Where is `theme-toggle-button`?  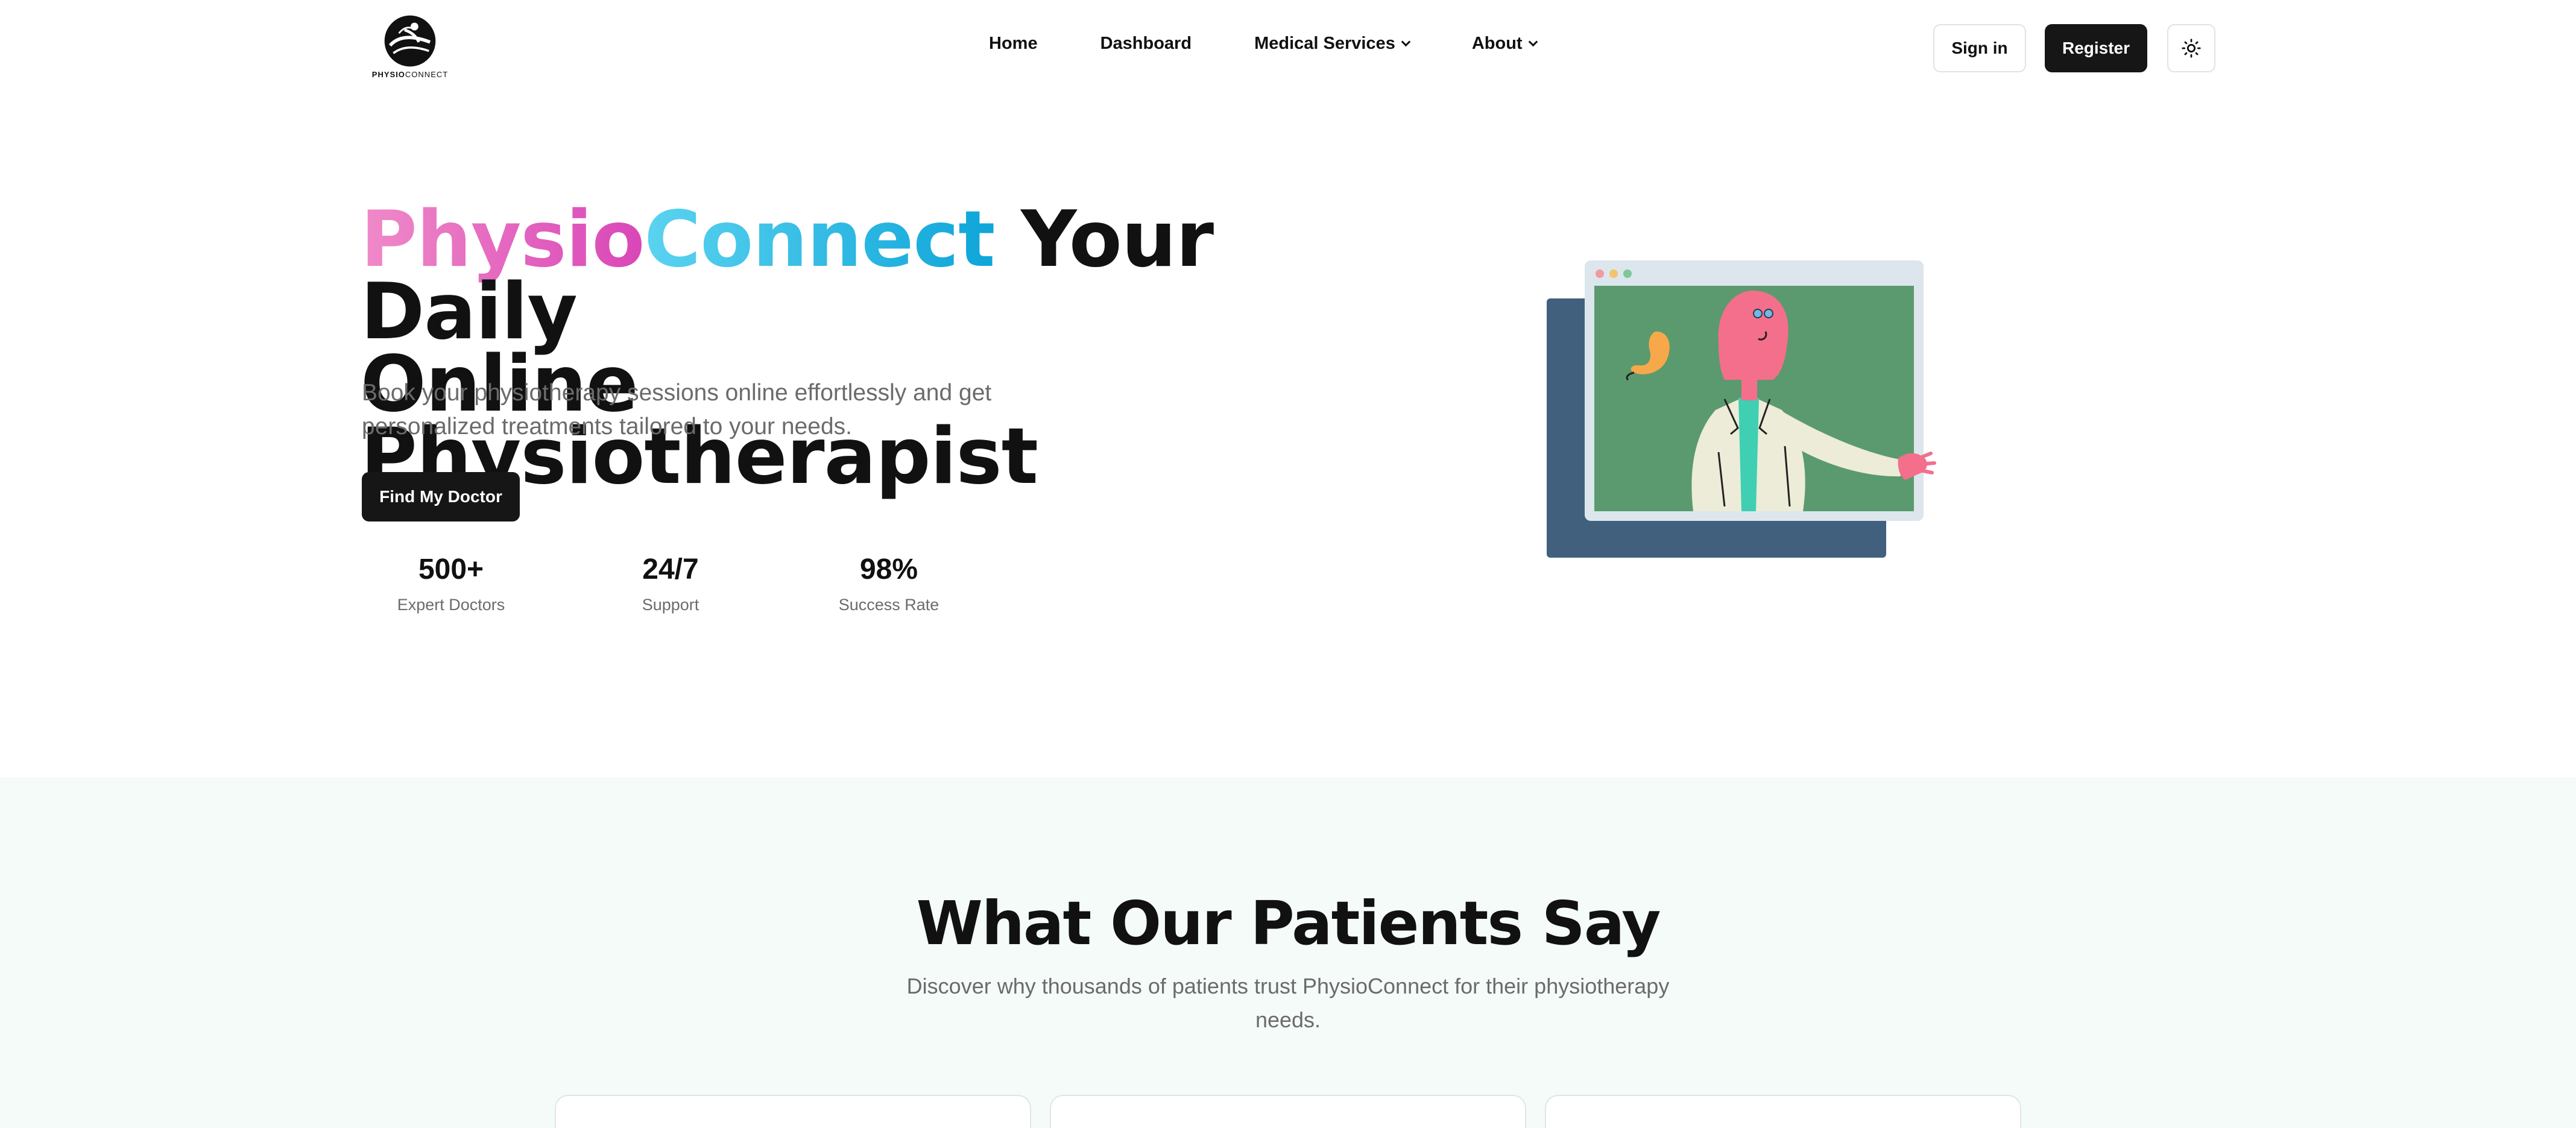 theme-toggle-button is located at coordinates (2191, 48).